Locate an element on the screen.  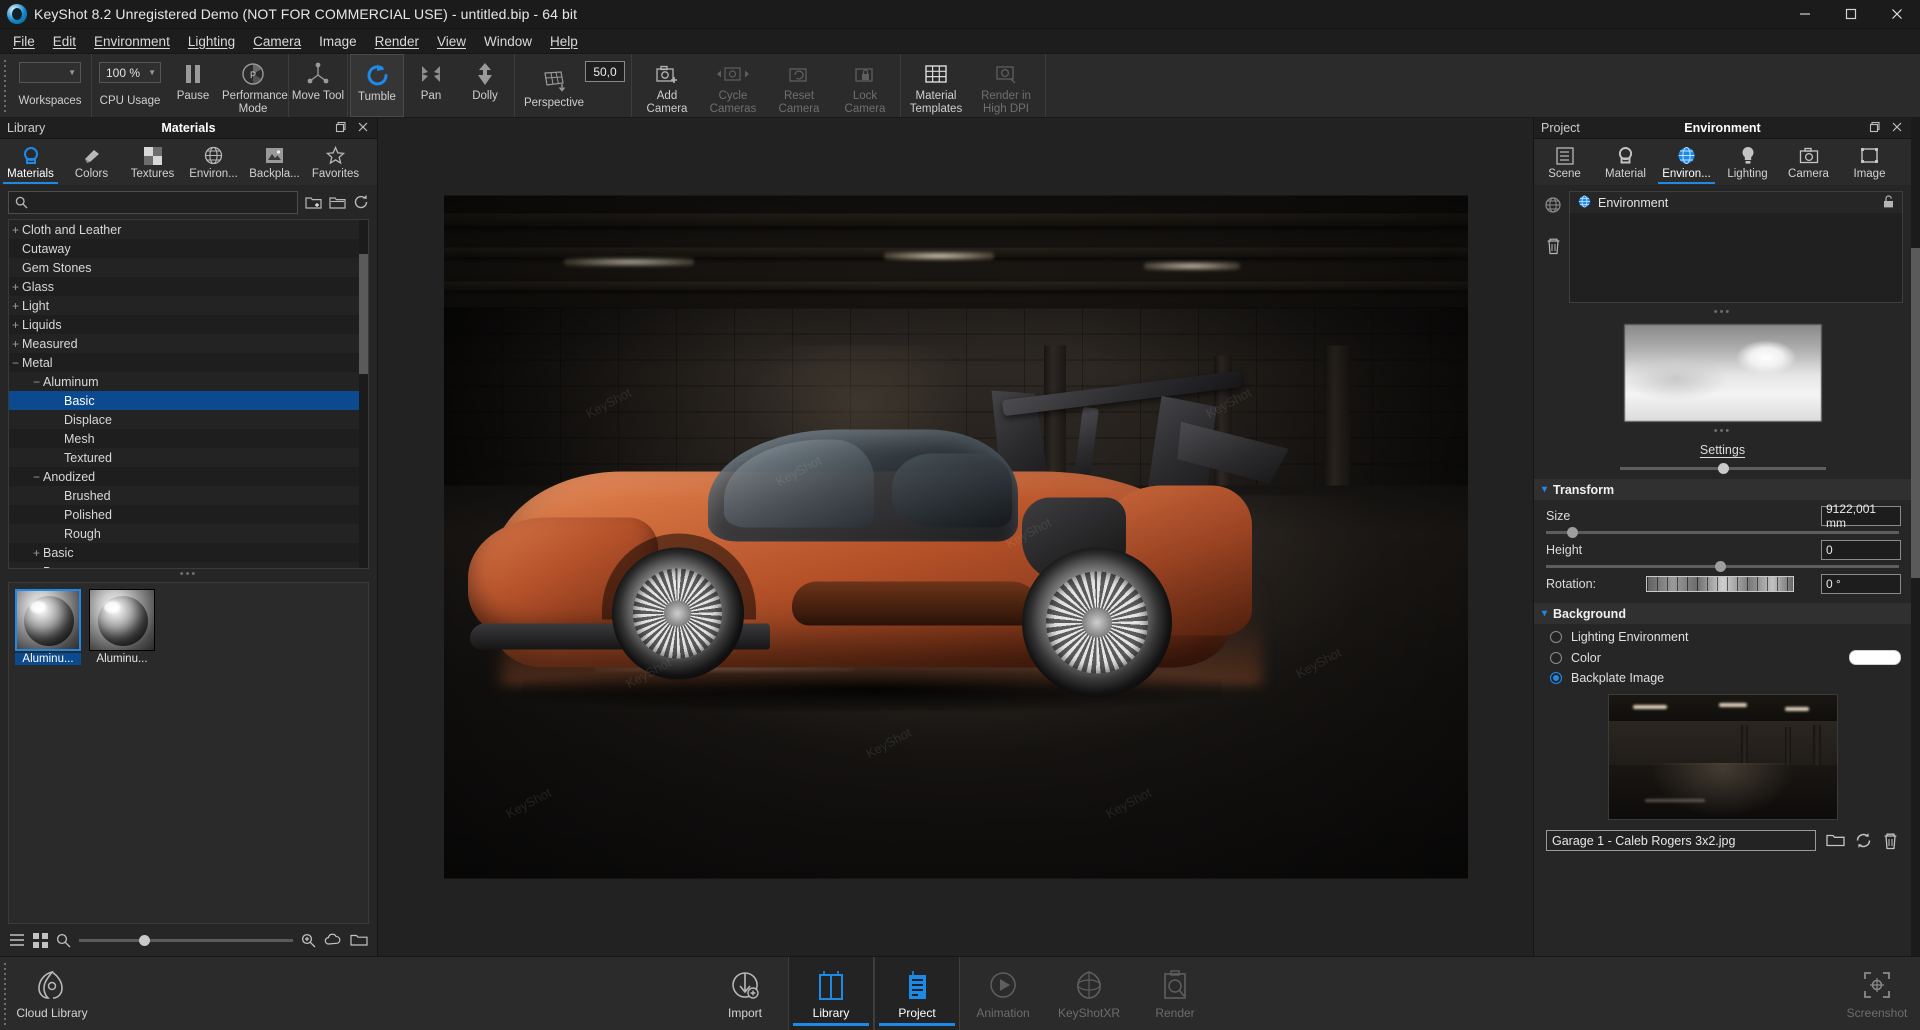
material-templates-button: Material Templates is located at coordinates (936, 85).